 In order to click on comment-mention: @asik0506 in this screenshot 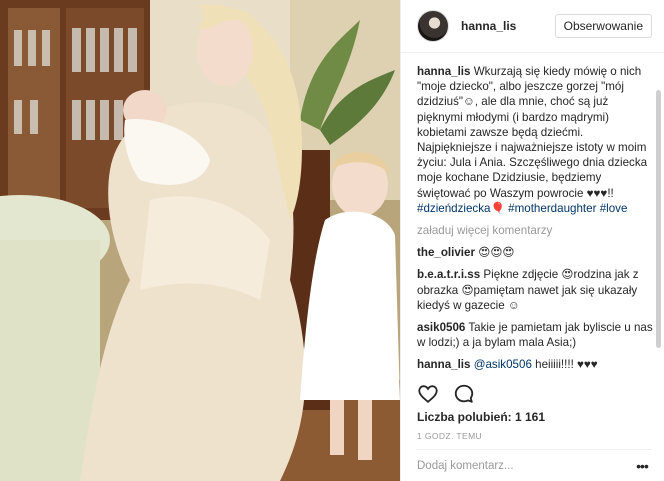, I will do `click(503, 364)`.